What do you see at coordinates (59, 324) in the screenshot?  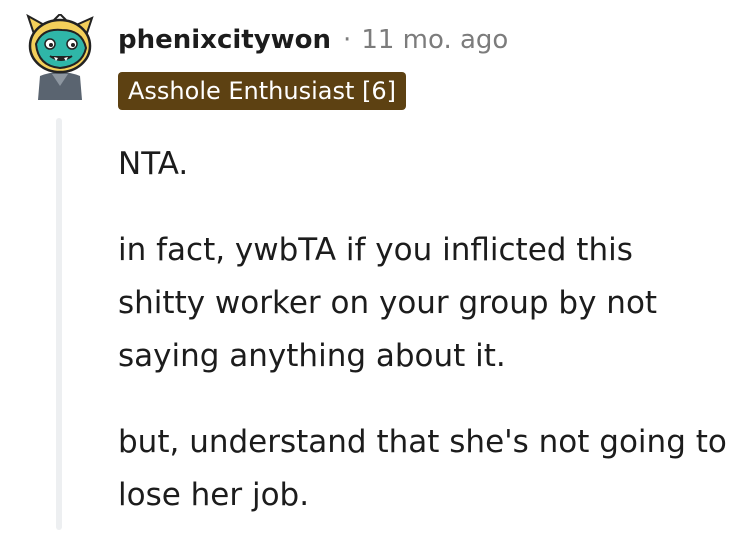 I see `thread-line` at bounding box center [59, 324].